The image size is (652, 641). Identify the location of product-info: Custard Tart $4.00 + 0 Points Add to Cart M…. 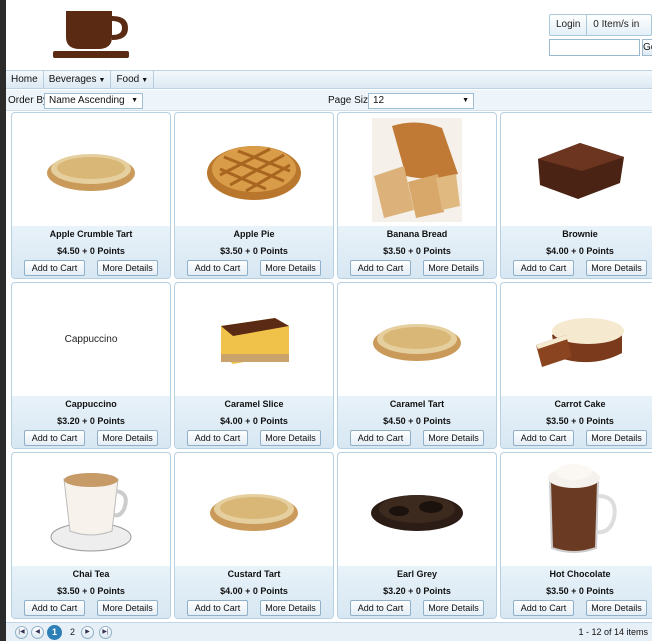
(254, 592).